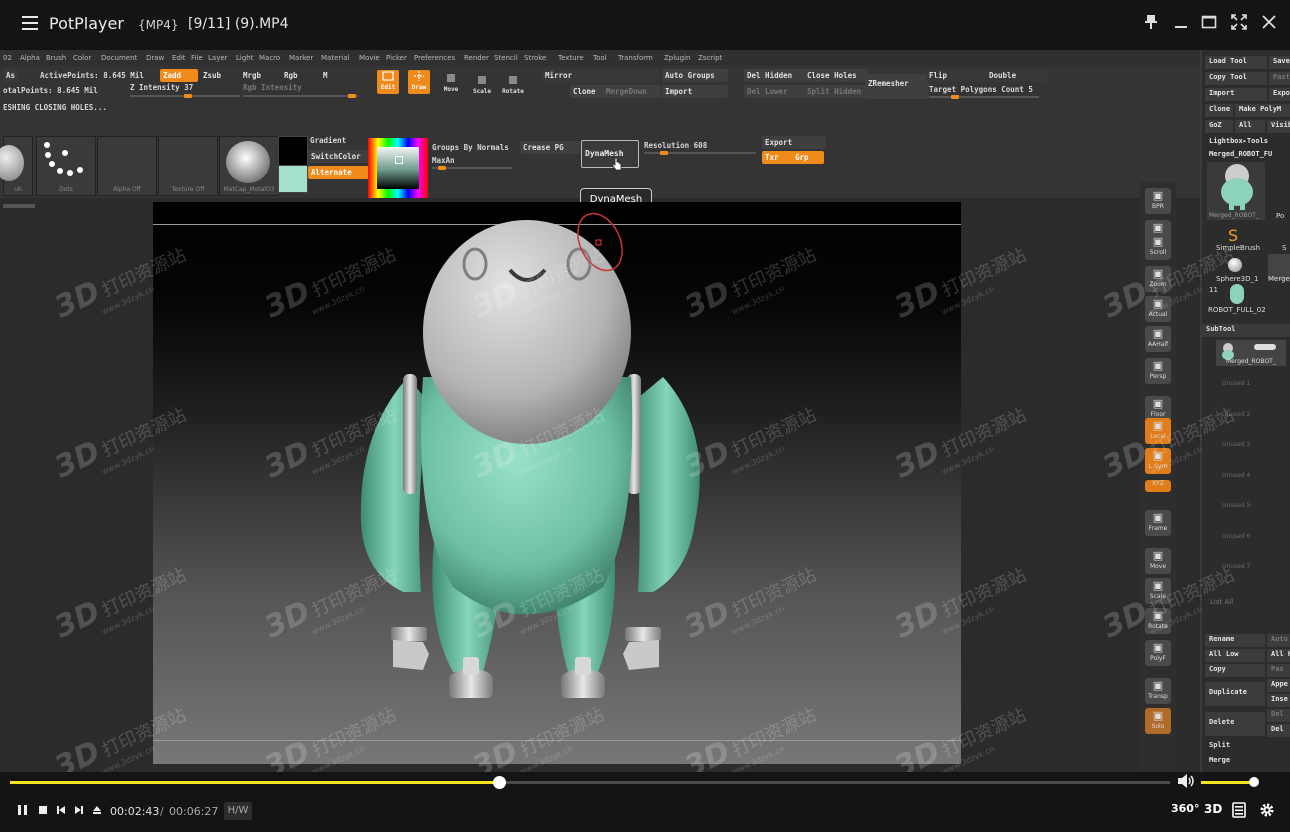  I want to click on bpr-button: ▣ BPR, so click(1158, 201).